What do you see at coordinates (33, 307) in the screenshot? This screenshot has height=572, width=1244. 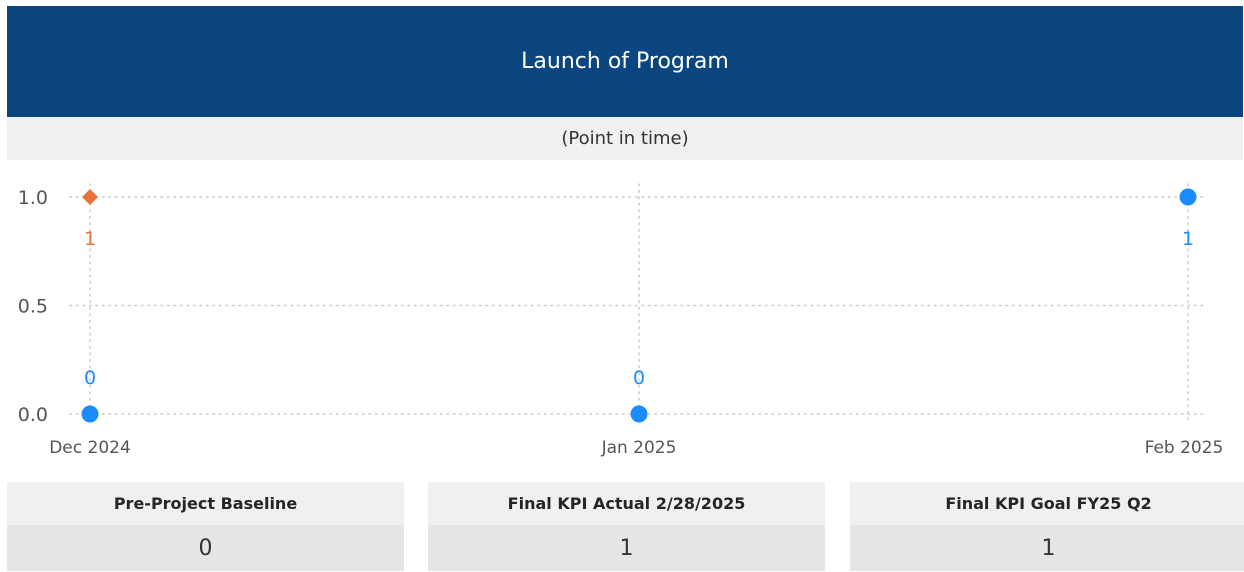 I see `y-tick-label: 0.5` at bounding box center [33, 307].